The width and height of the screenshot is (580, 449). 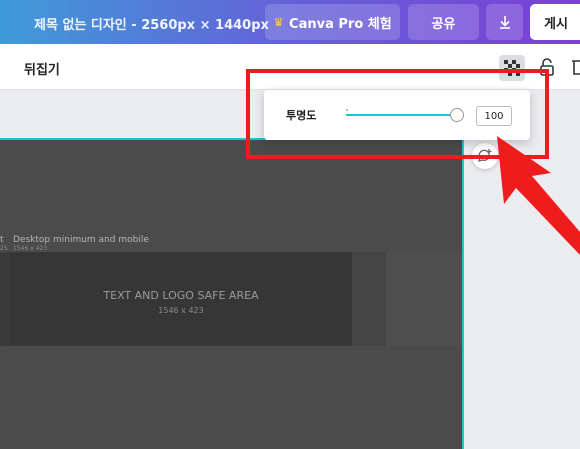 I want to click on partial-size: 25, so click(x=4, y=248).